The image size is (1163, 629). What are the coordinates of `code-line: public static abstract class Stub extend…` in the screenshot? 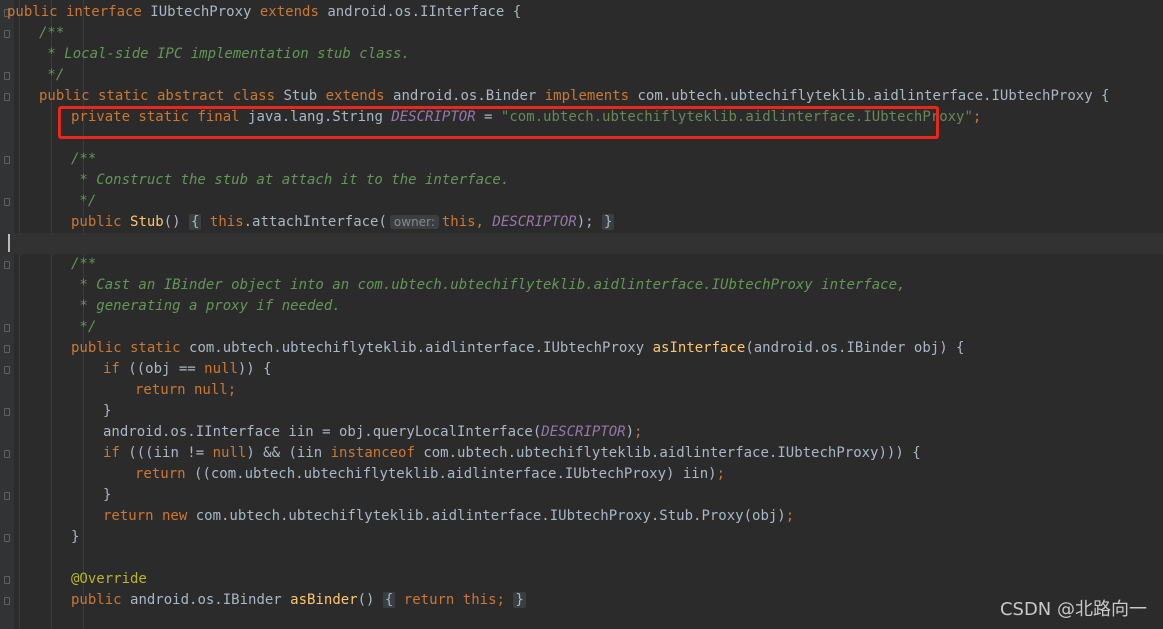 It's located at (581, 96).